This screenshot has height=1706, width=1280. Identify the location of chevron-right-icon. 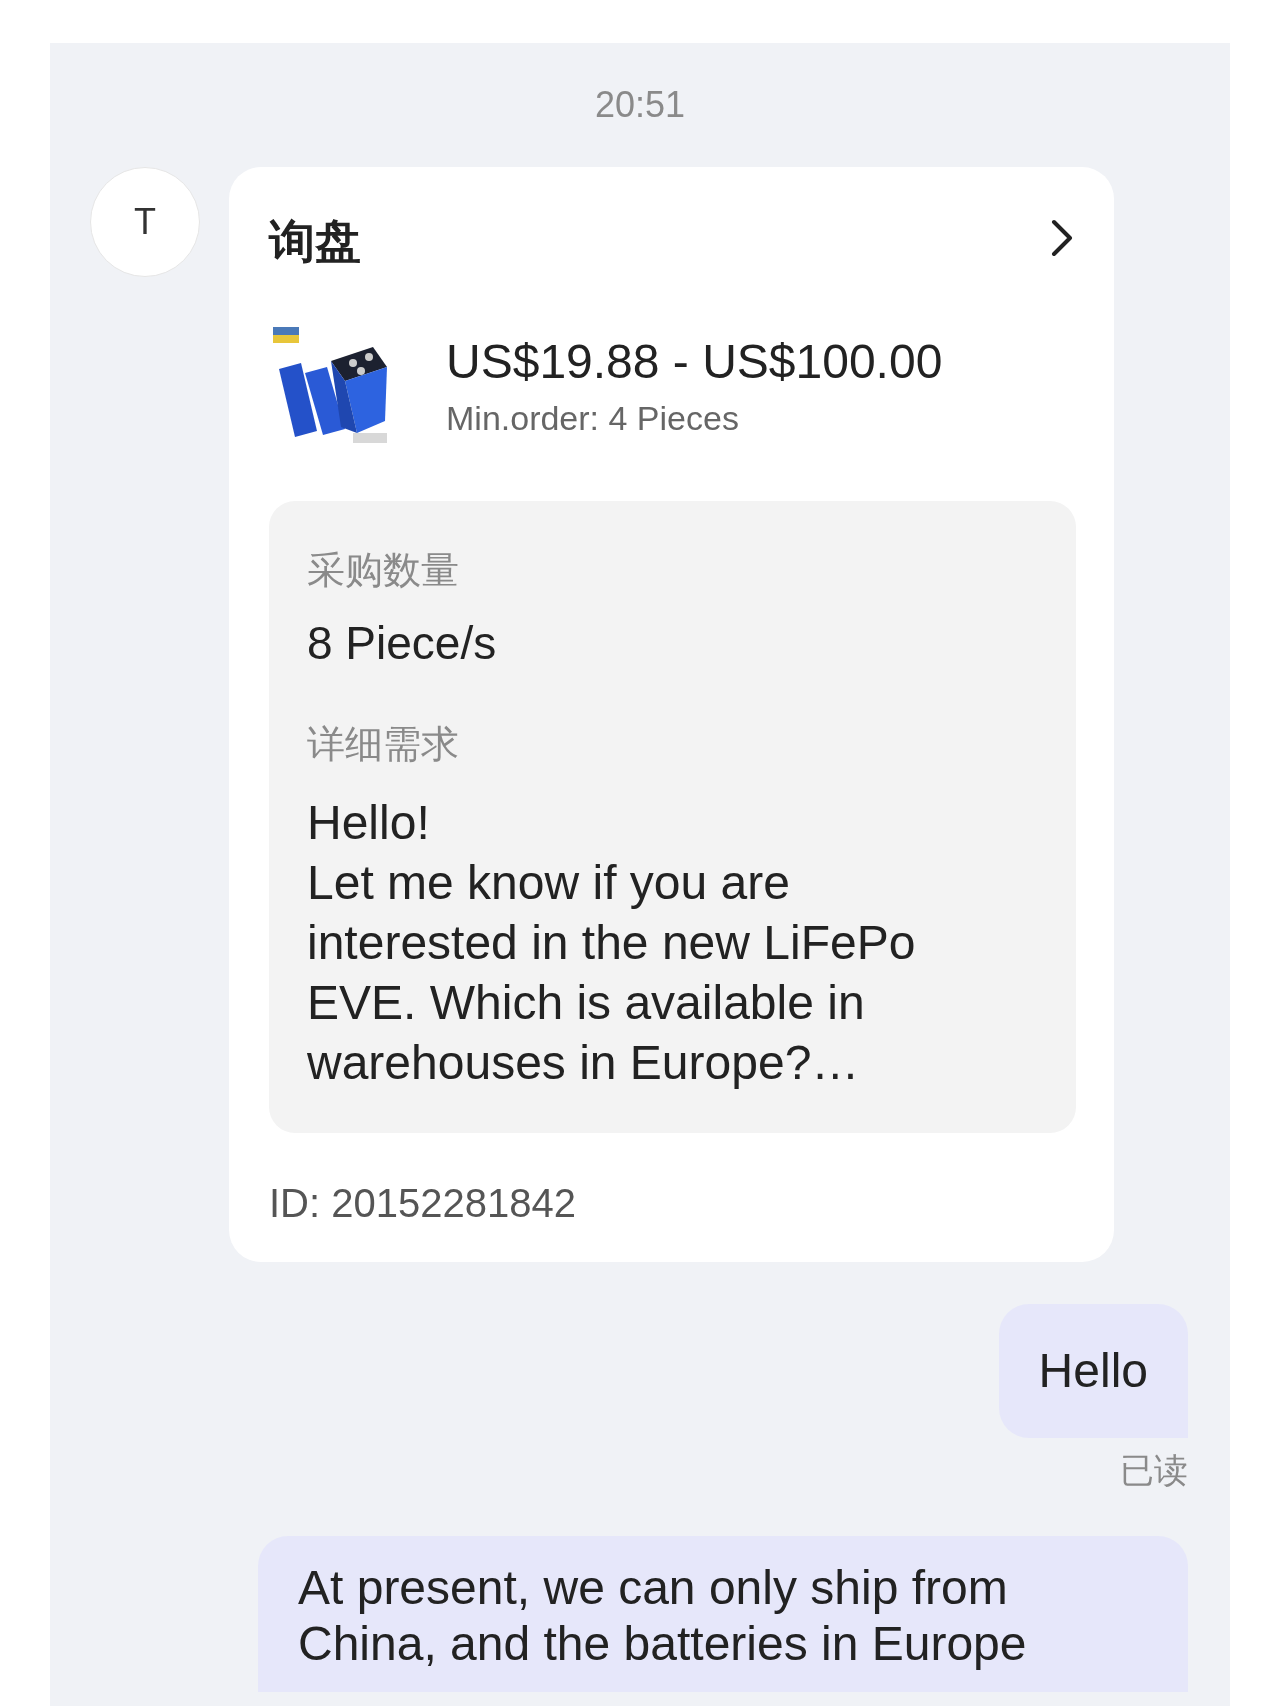
(1062, 238).